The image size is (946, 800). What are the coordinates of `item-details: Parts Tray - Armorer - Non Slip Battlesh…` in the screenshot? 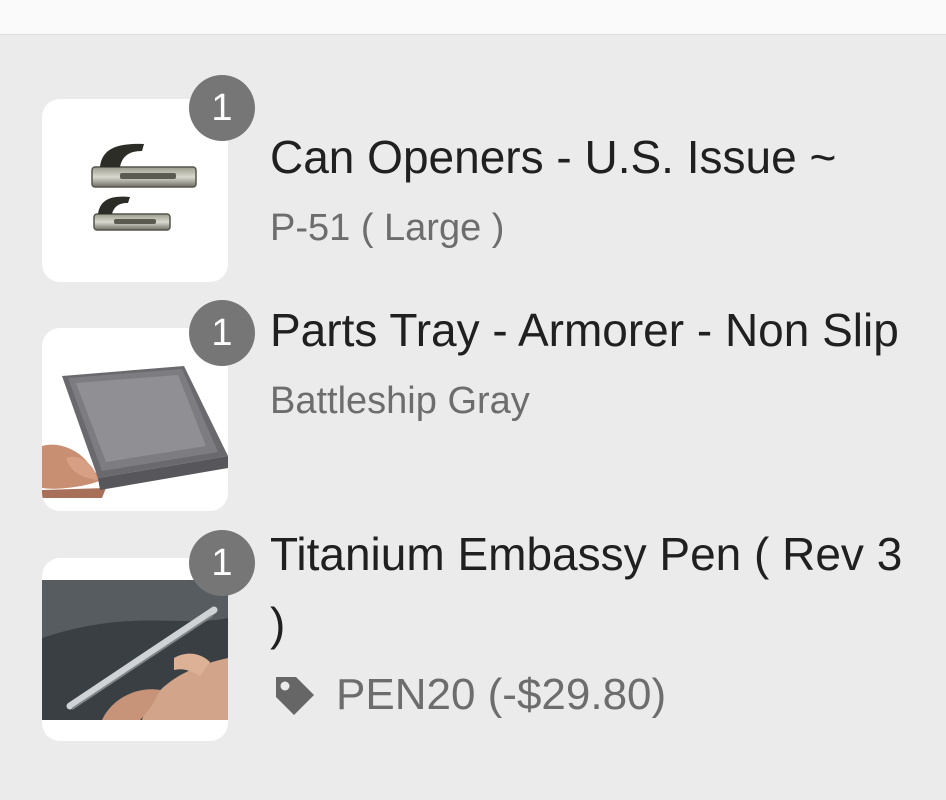 It's located at (595, 366).